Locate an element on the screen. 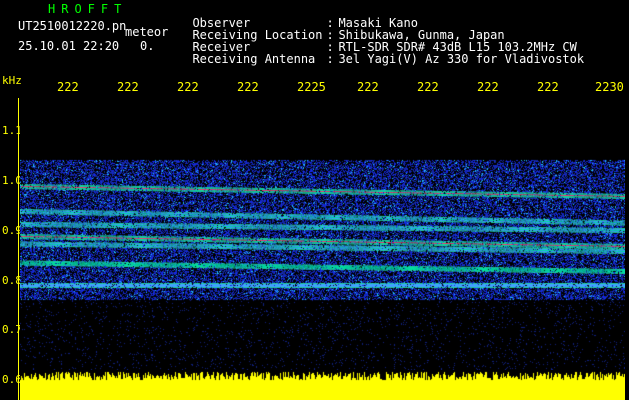 The image size is (629, 400). meteor-label: meteor is located at coordinates (147, 32).